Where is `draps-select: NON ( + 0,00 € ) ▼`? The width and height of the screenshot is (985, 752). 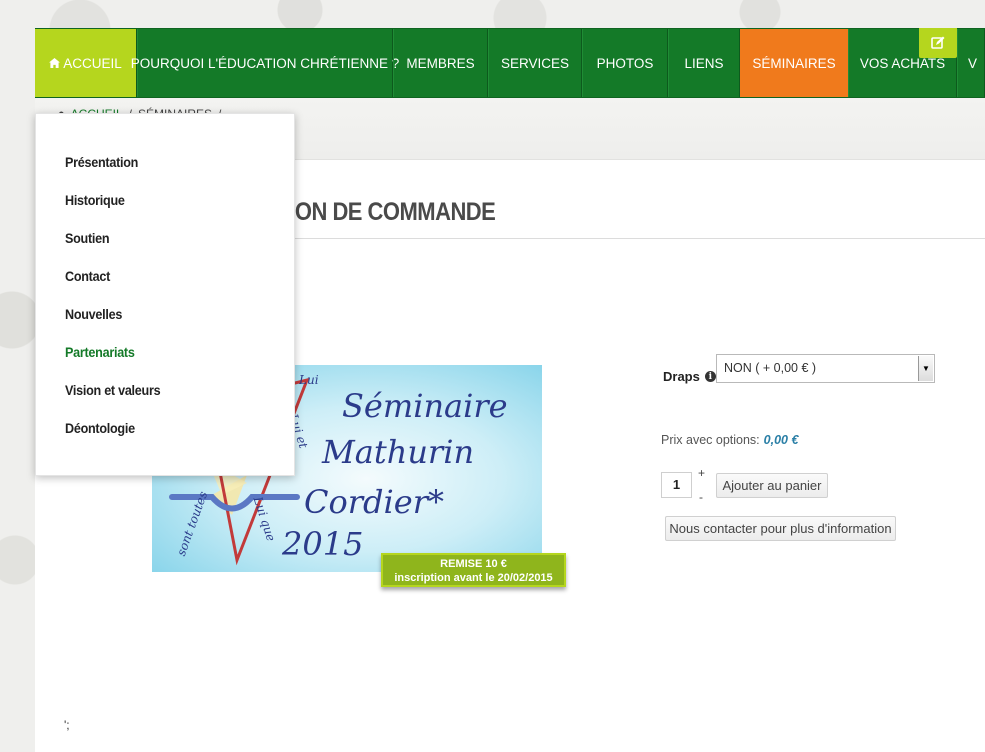
draps-select: NON ( + 0,00 € ) ▼ is located at coordinates (825, 368).